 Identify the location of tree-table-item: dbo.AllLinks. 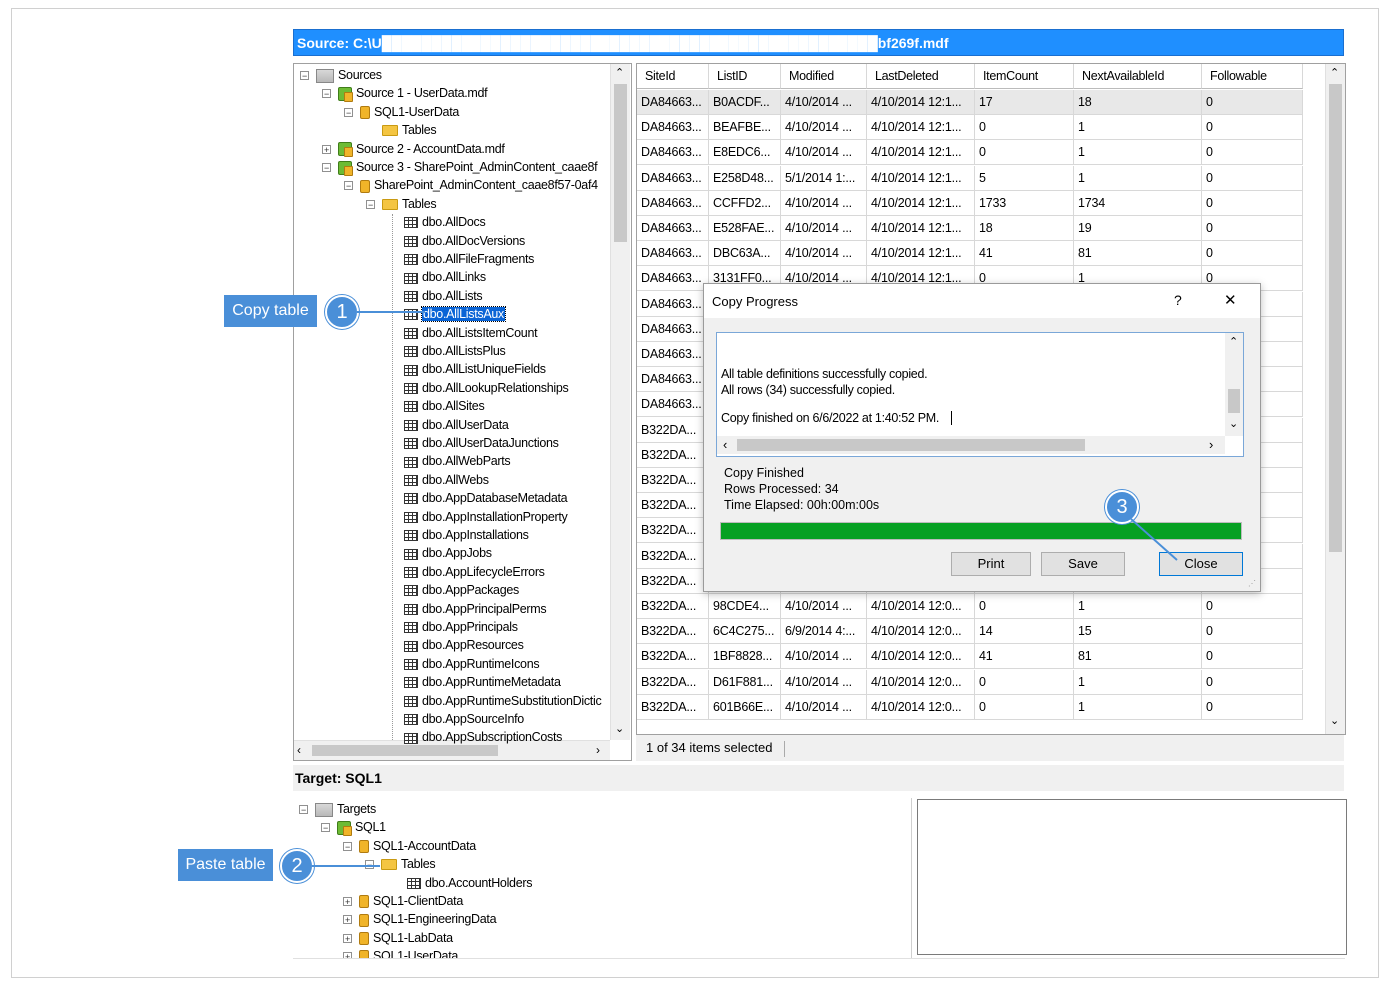
(445, 277).